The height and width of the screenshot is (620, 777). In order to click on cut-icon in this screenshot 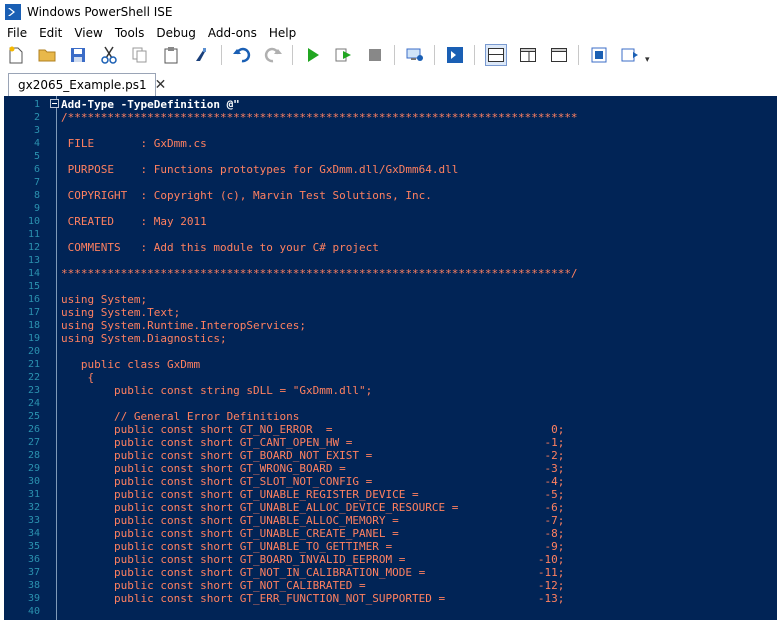, I will do `click(109, 55)`.